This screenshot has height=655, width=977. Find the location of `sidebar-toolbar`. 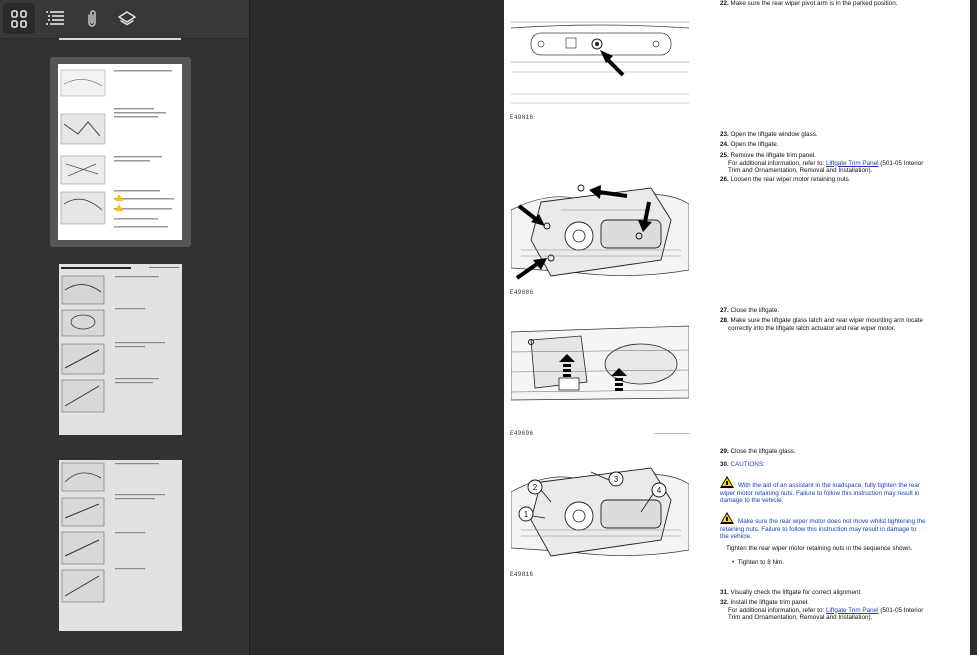

sidebar-toolbar is located at coordinates (124, 19).